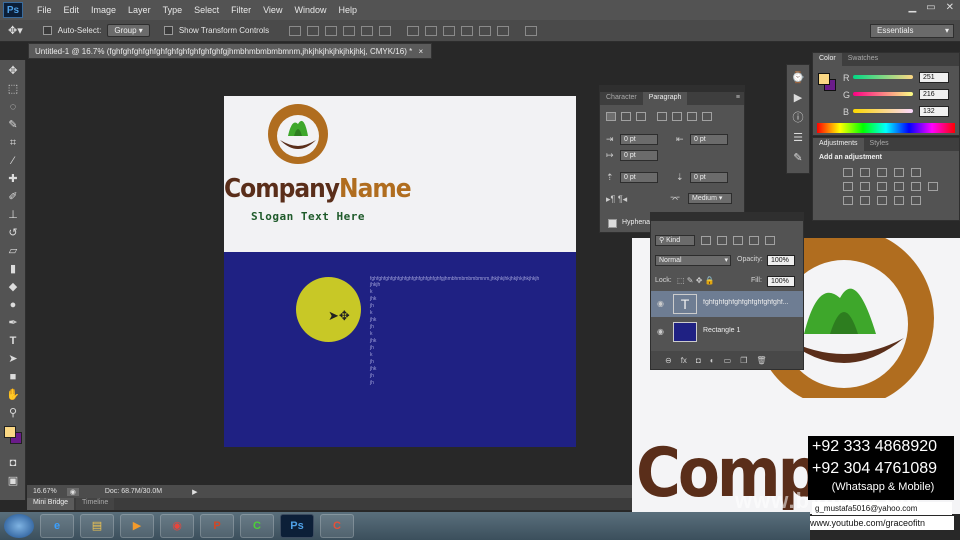  Describe the element at coordinates (12, 439) in the screenshot. I see `color-swatches` at that location.